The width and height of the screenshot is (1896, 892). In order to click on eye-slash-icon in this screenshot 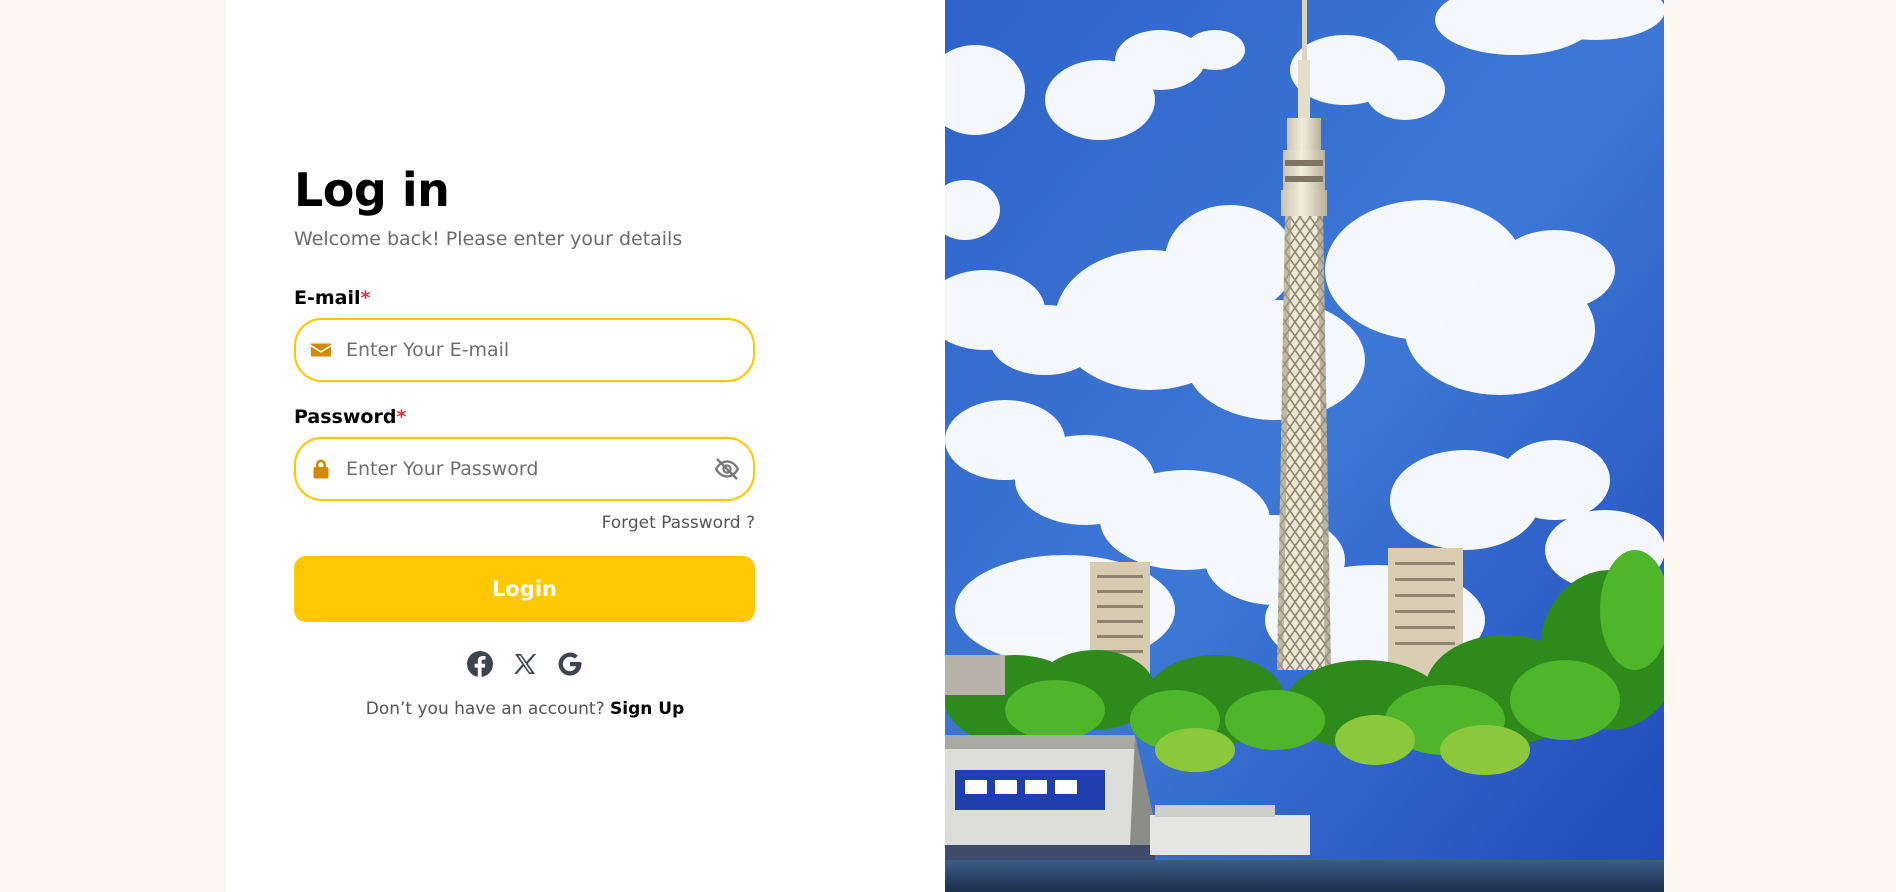, I will do `click(727, 469)`.